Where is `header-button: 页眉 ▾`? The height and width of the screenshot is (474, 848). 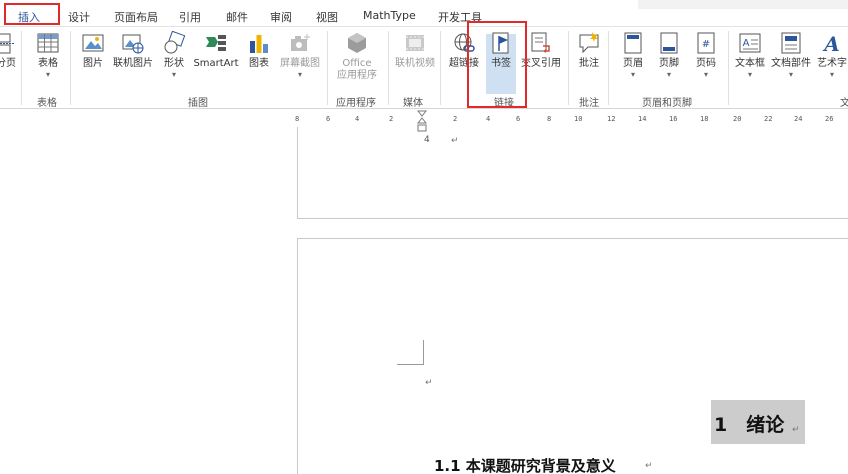 header-button: 页眉 ▾ is located at coordinates (633, 55).